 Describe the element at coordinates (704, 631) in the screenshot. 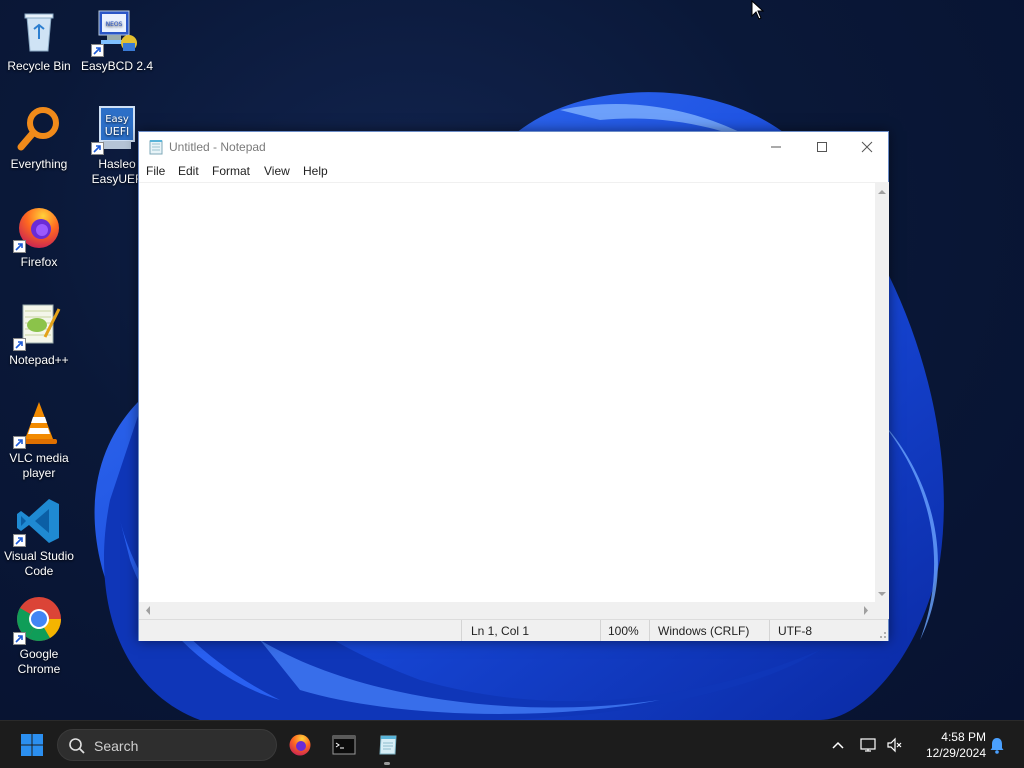

I see `status-line-ending: Windows (CRLF)` at that location.